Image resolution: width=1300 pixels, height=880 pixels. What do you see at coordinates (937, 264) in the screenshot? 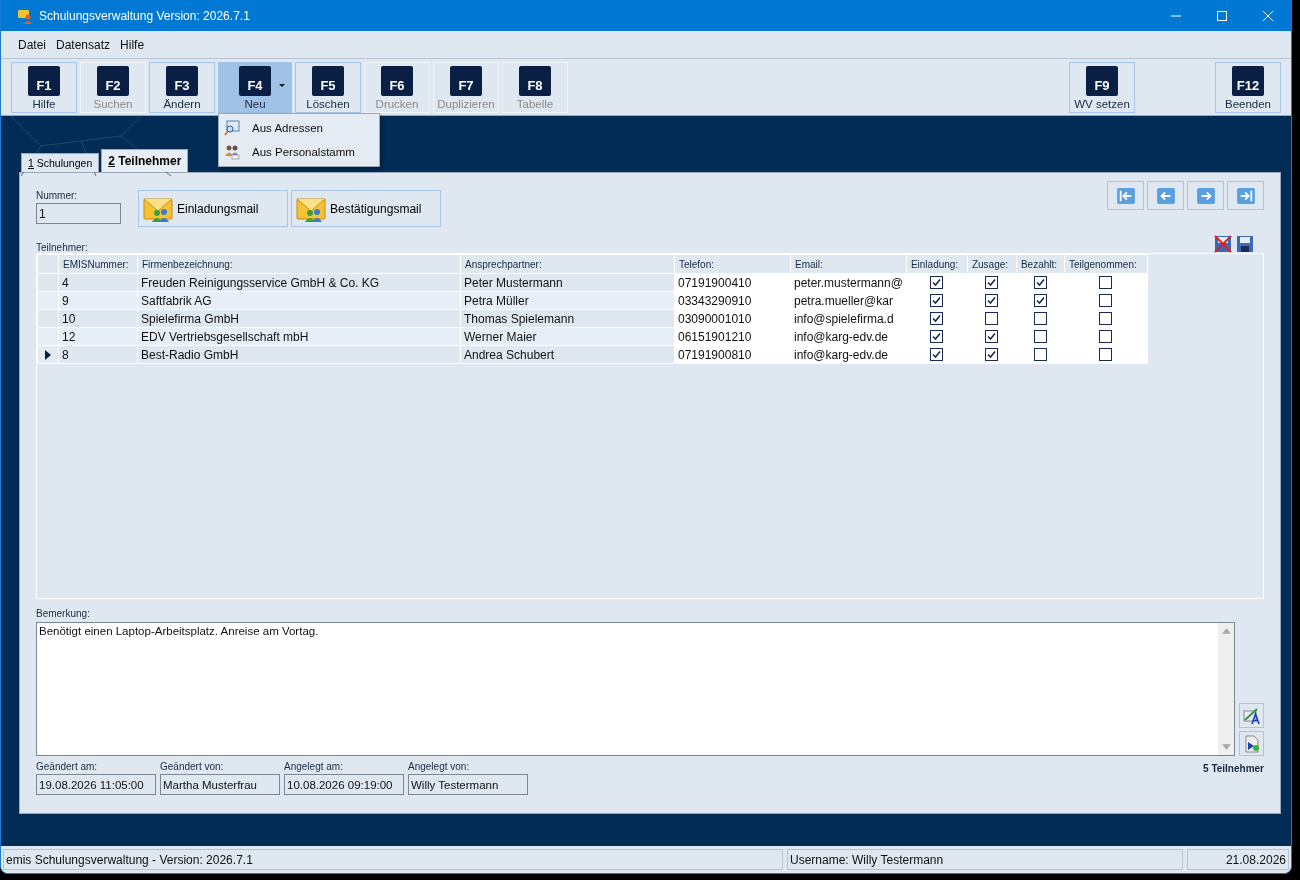
I see `column-header: Einladung:` at bounding box center [937, 264].